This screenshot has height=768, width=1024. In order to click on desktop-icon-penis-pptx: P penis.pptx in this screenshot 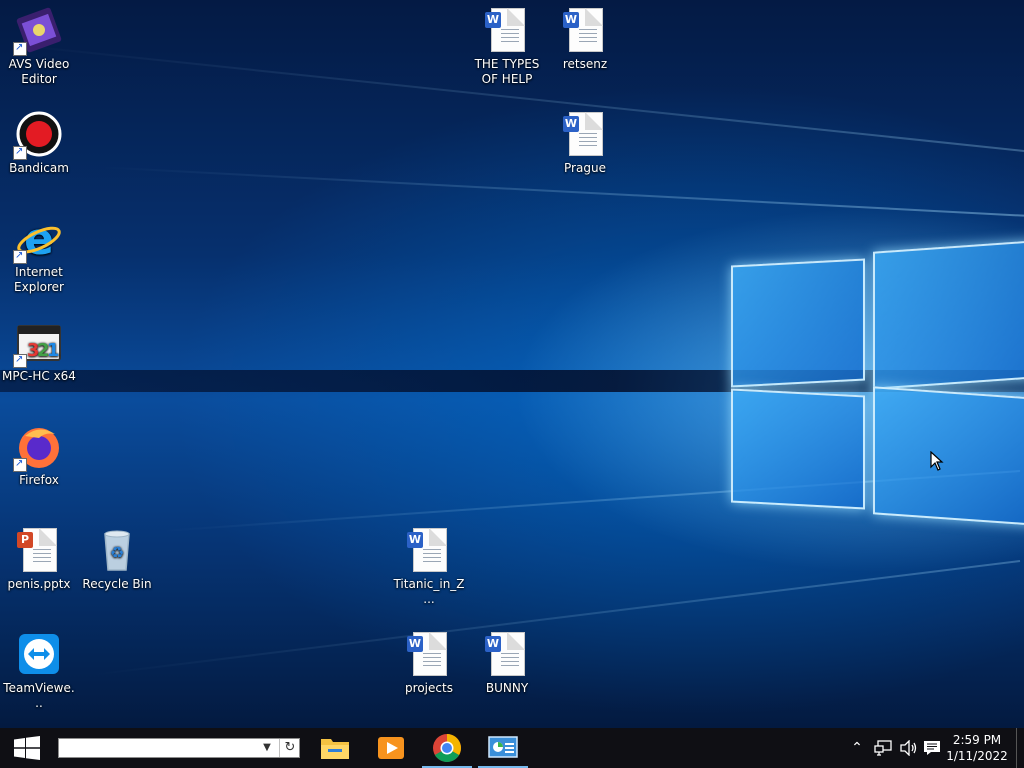, I will do `click(39, 556)`.